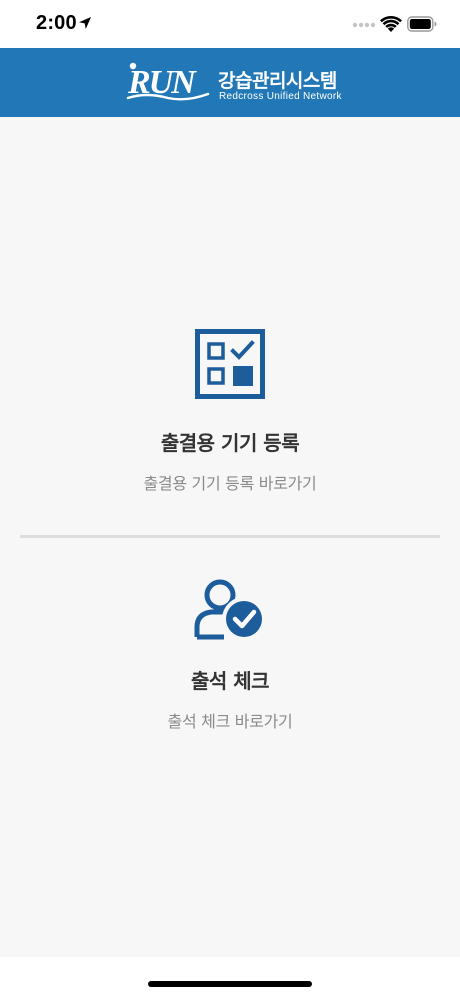 This screenshot has height=996, width=460. I want to click on header-title: 강습관리시스템, so click(277, 81).